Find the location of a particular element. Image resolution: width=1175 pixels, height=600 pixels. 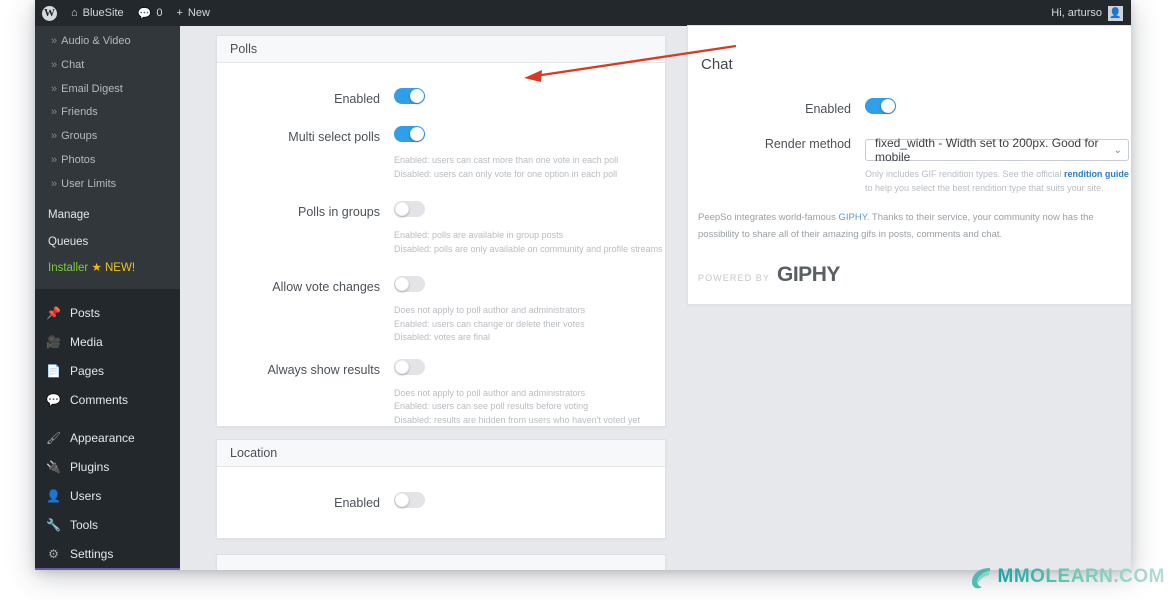

comments-bubble: 💬 0 is located at coordinates (150, 13).